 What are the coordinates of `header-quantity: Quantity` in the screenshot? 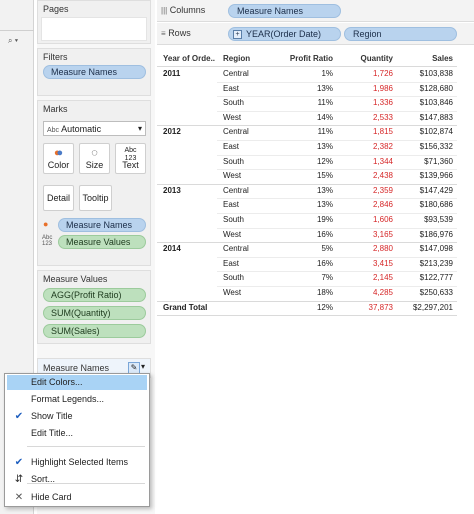 It's located at (370, 58).